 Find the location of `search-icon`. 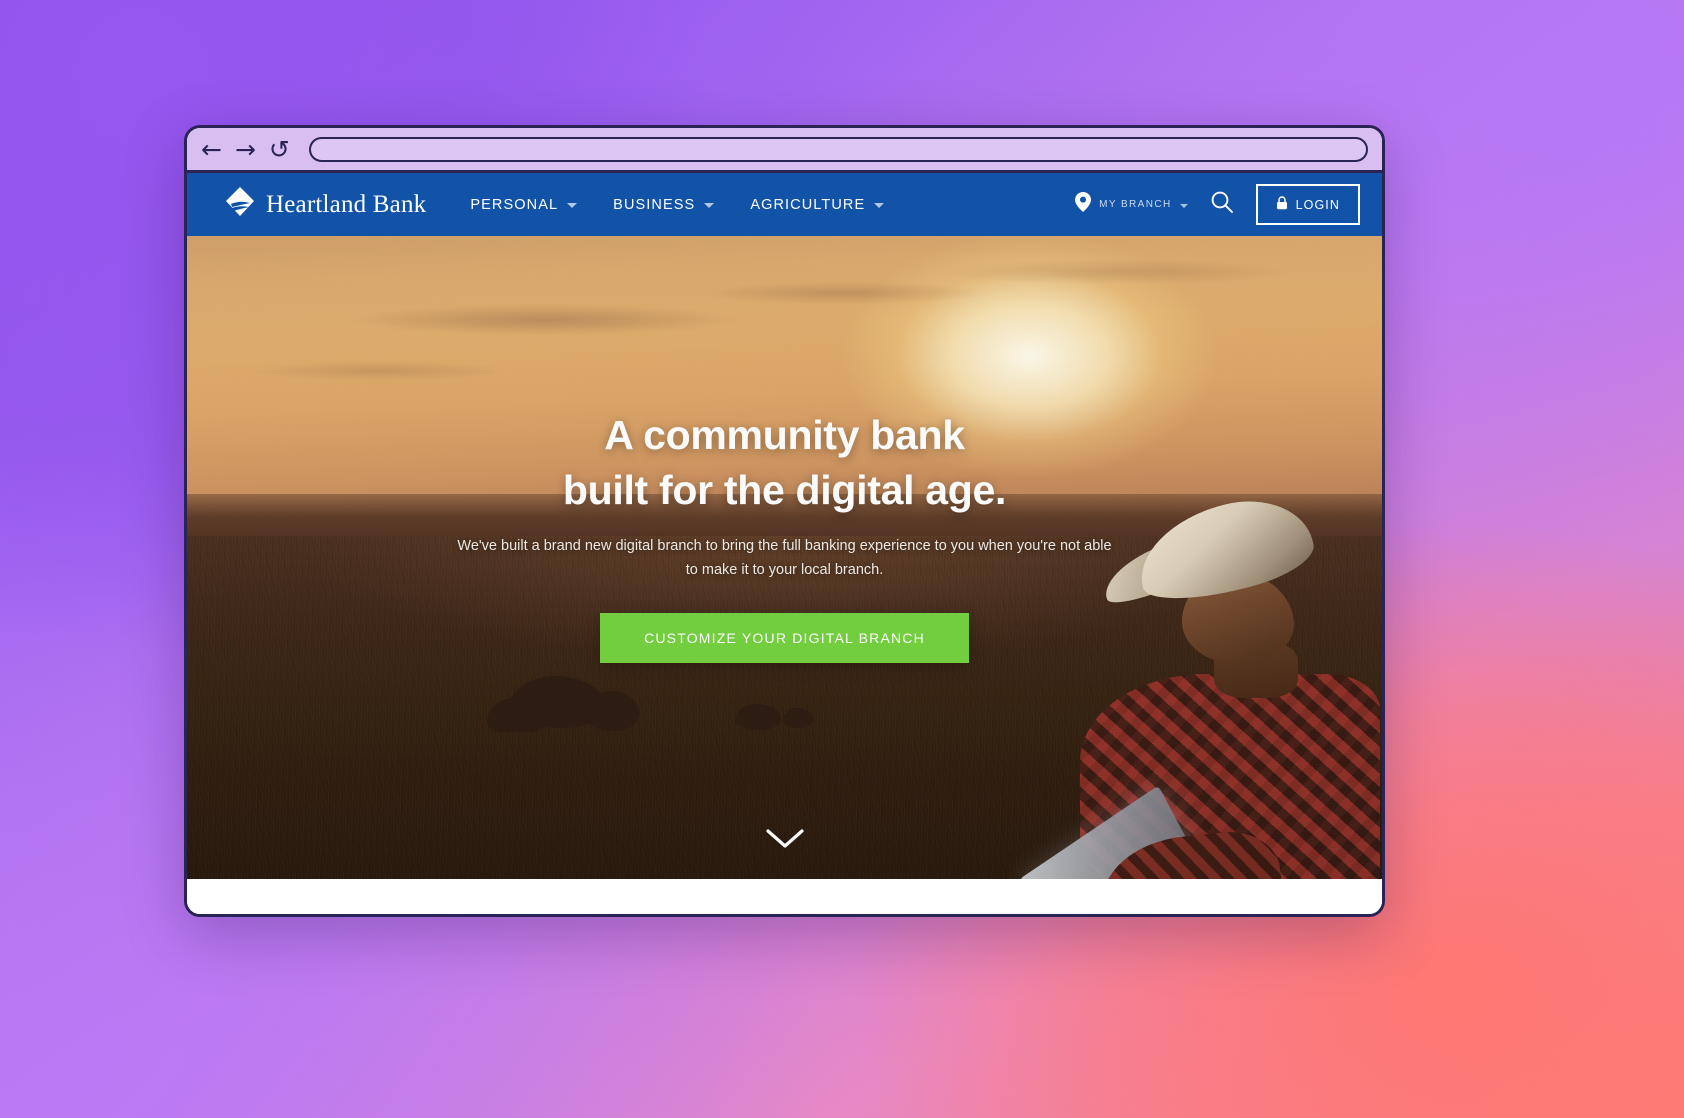

search-icon is located at coordinates (1222, 204).